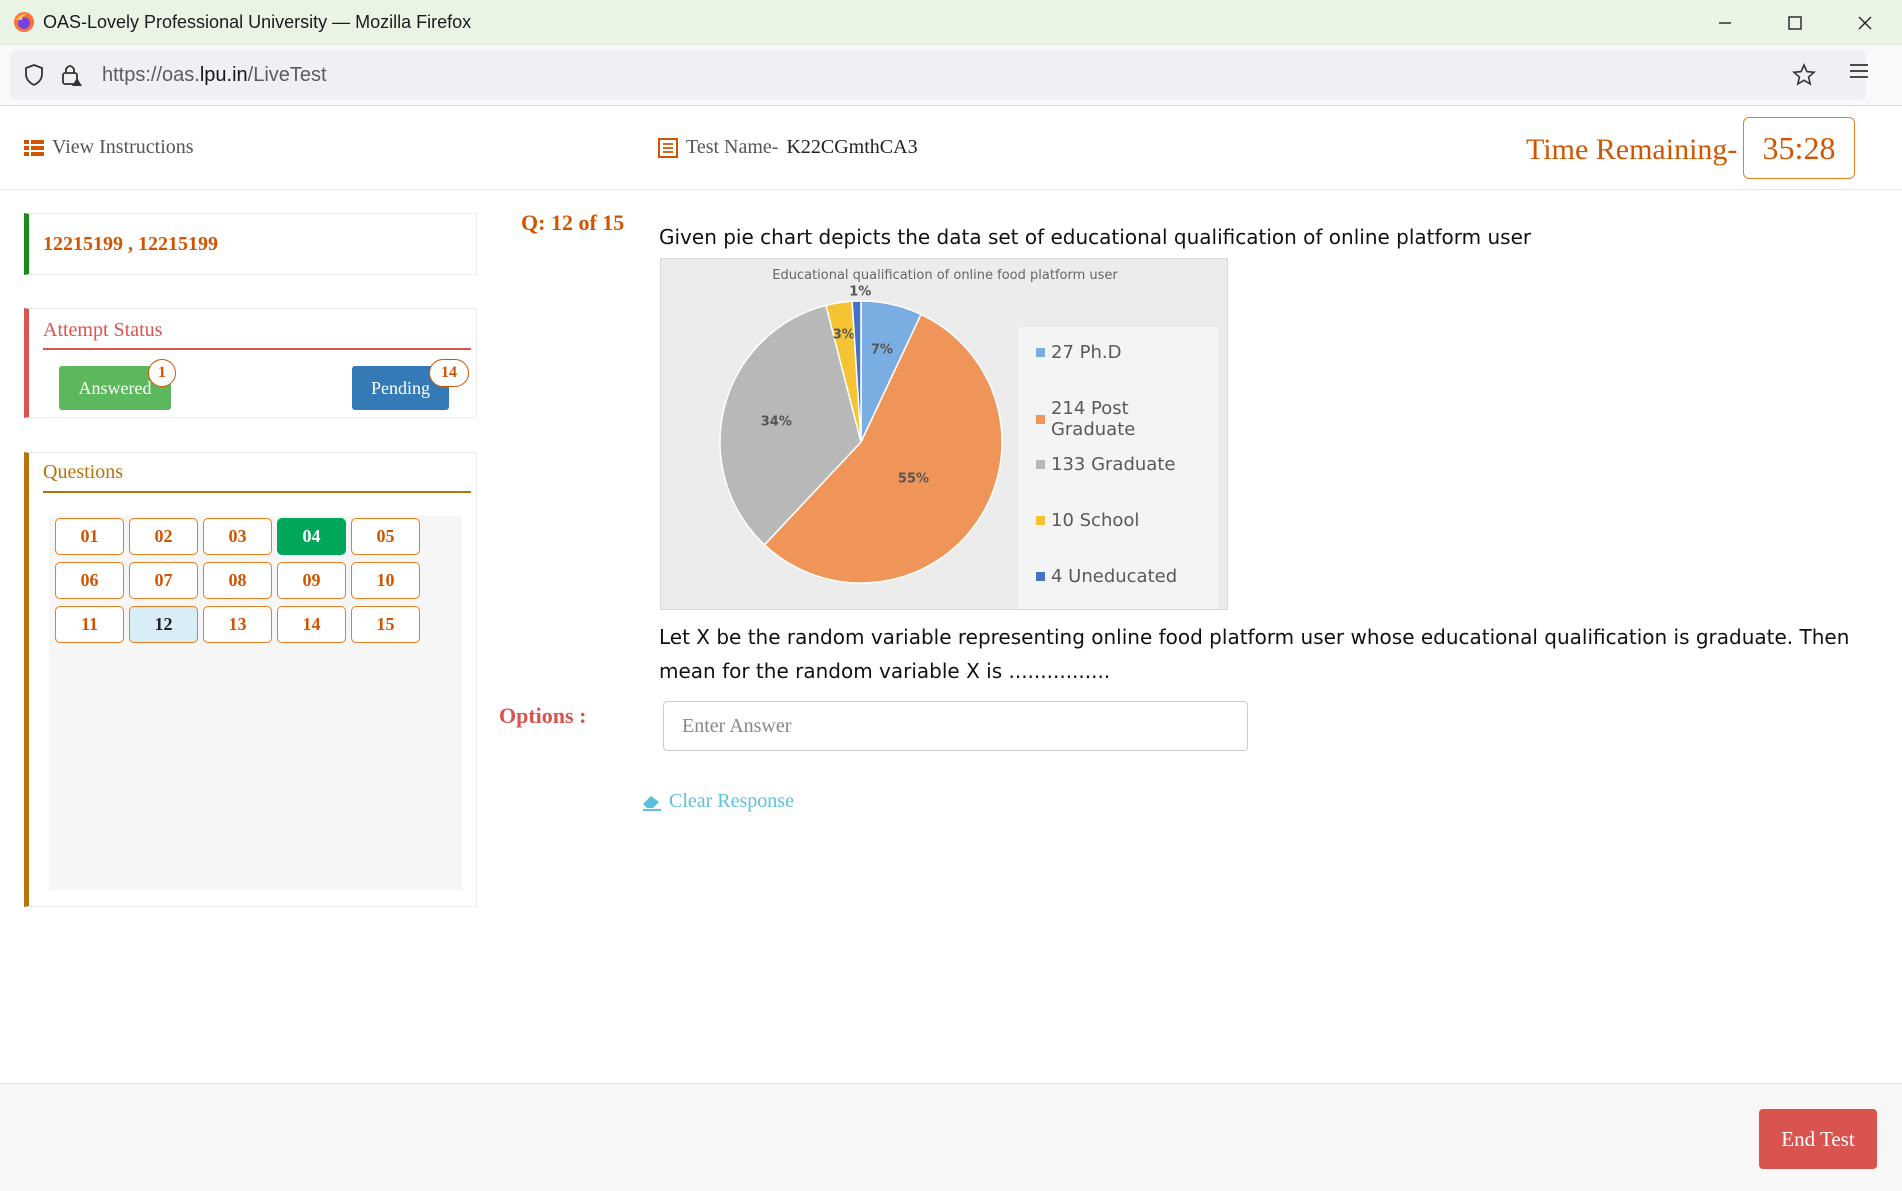  Describe the element at coordinates (255, 703) in the screenshot. I see `question-navigator-grid: 01 02 03 04 05 06 07 08 09 10 11 12 13 14 15` at that location.